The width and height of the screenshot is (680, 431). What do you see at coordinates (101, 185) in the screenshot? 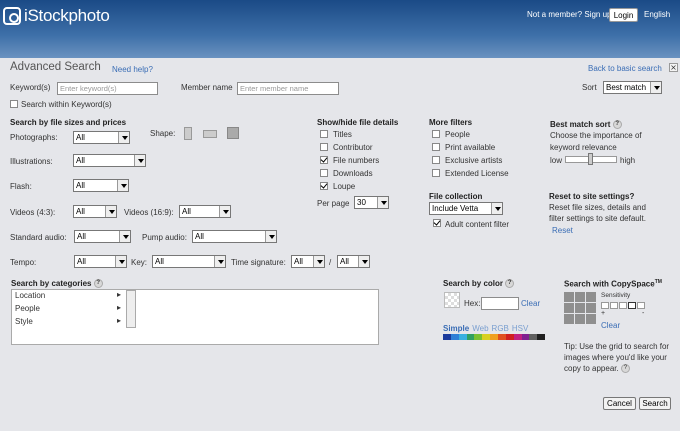
I see `flash-select: All` at bounding box center [101, 185].